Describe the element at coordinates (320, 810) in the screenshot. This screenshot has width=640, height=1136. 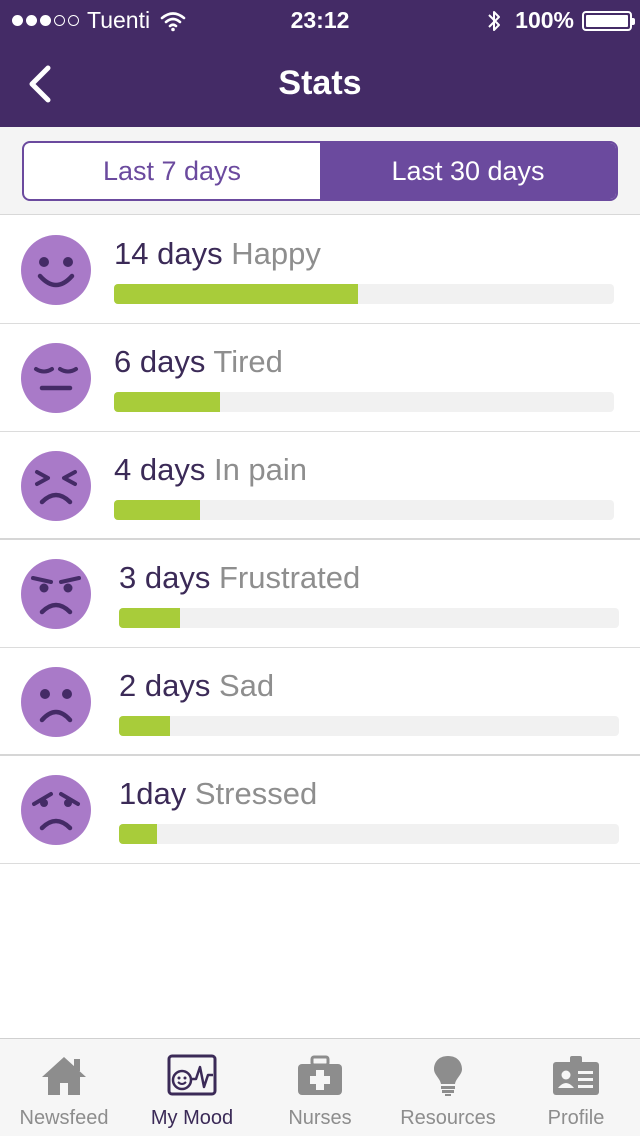
I see `mood-row-stressed: 1day Stressed` at that location.